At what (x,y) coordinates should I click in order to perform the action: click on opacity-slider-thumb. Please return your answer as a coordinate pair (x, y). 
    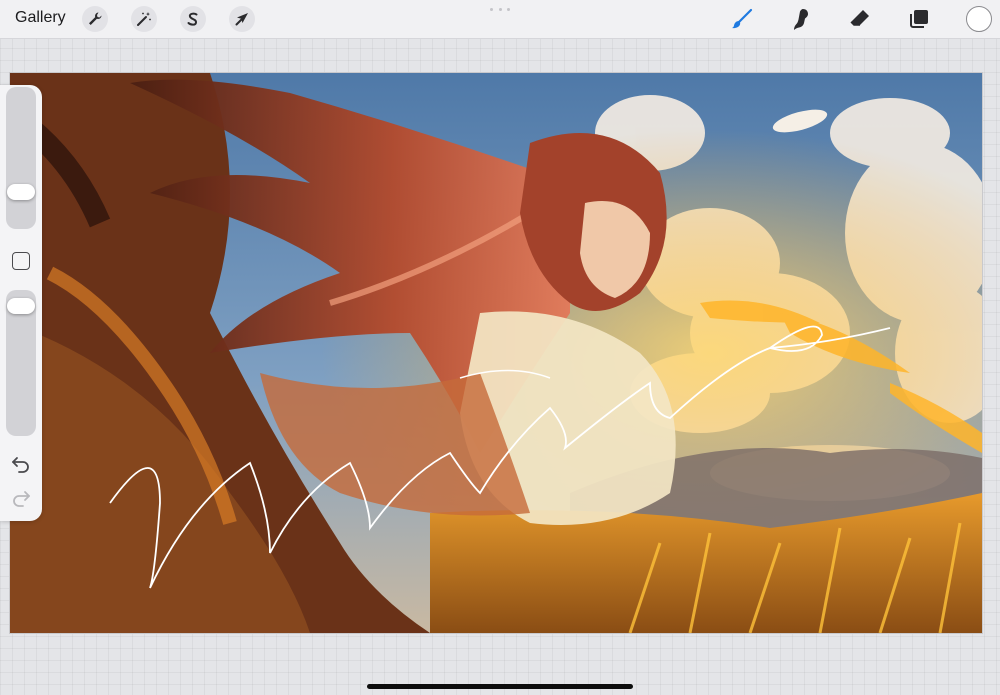
    Looking at the image, I should click on (21, 306).